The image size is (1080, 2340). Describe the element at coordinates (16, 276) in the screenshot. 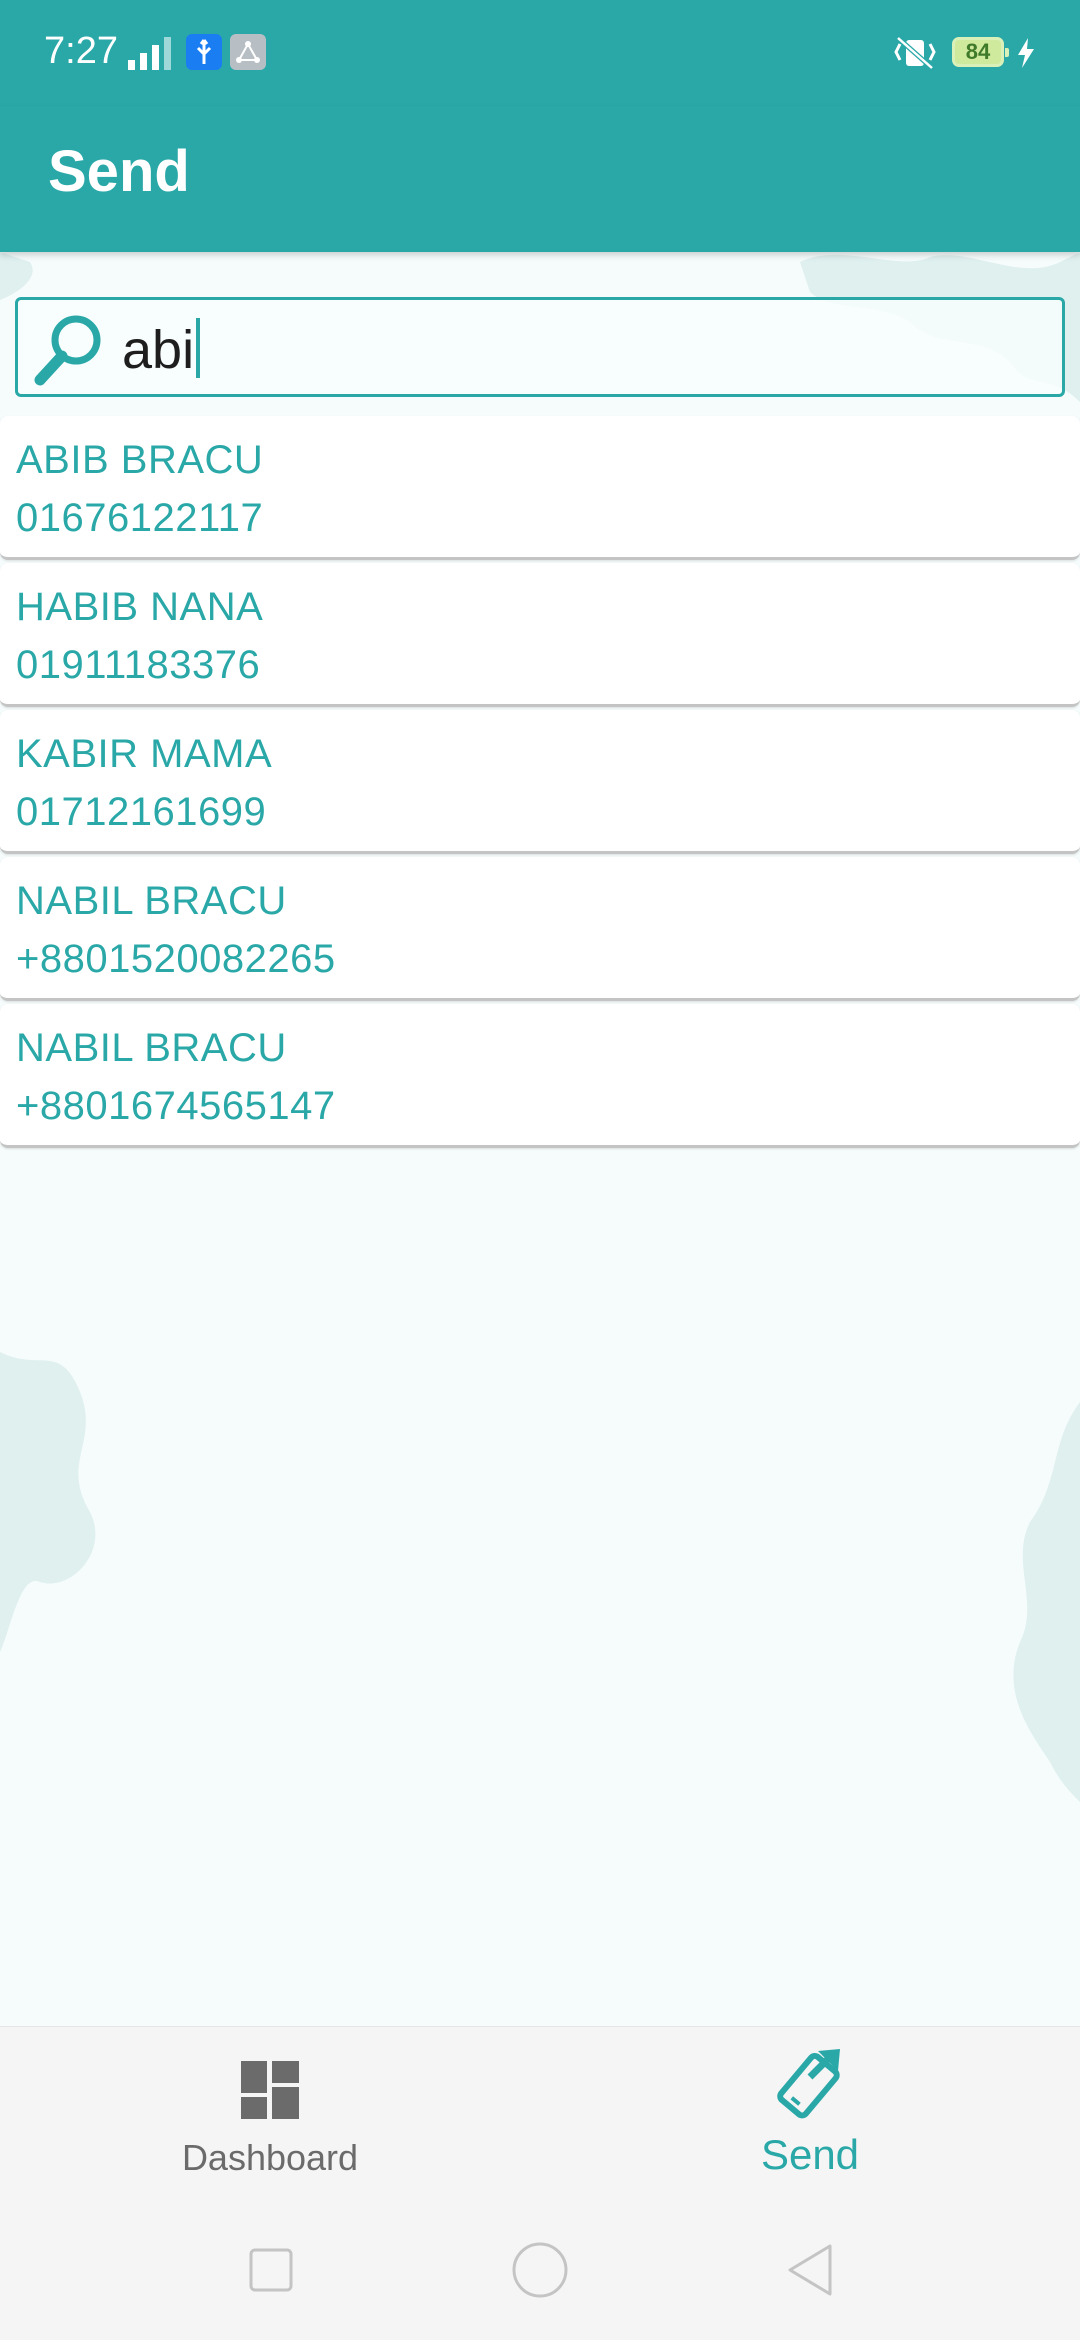

I see `background-splash-top-left` at that location.